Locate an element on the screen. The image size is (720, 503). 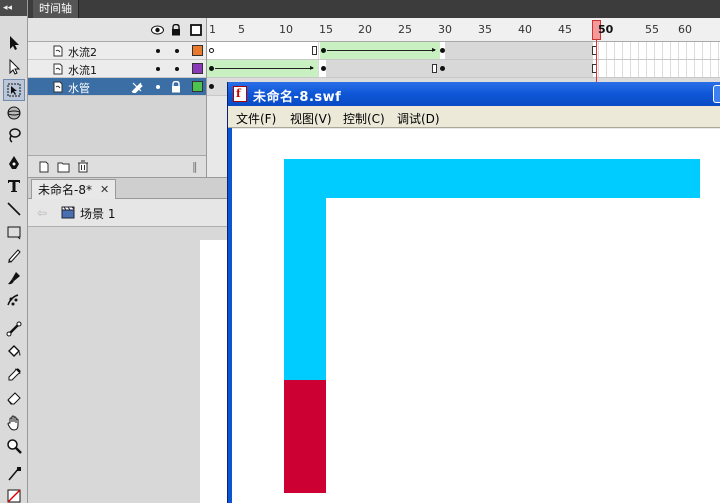
document-tab-label: 未命名-8* is located at coordinates (65, 190).